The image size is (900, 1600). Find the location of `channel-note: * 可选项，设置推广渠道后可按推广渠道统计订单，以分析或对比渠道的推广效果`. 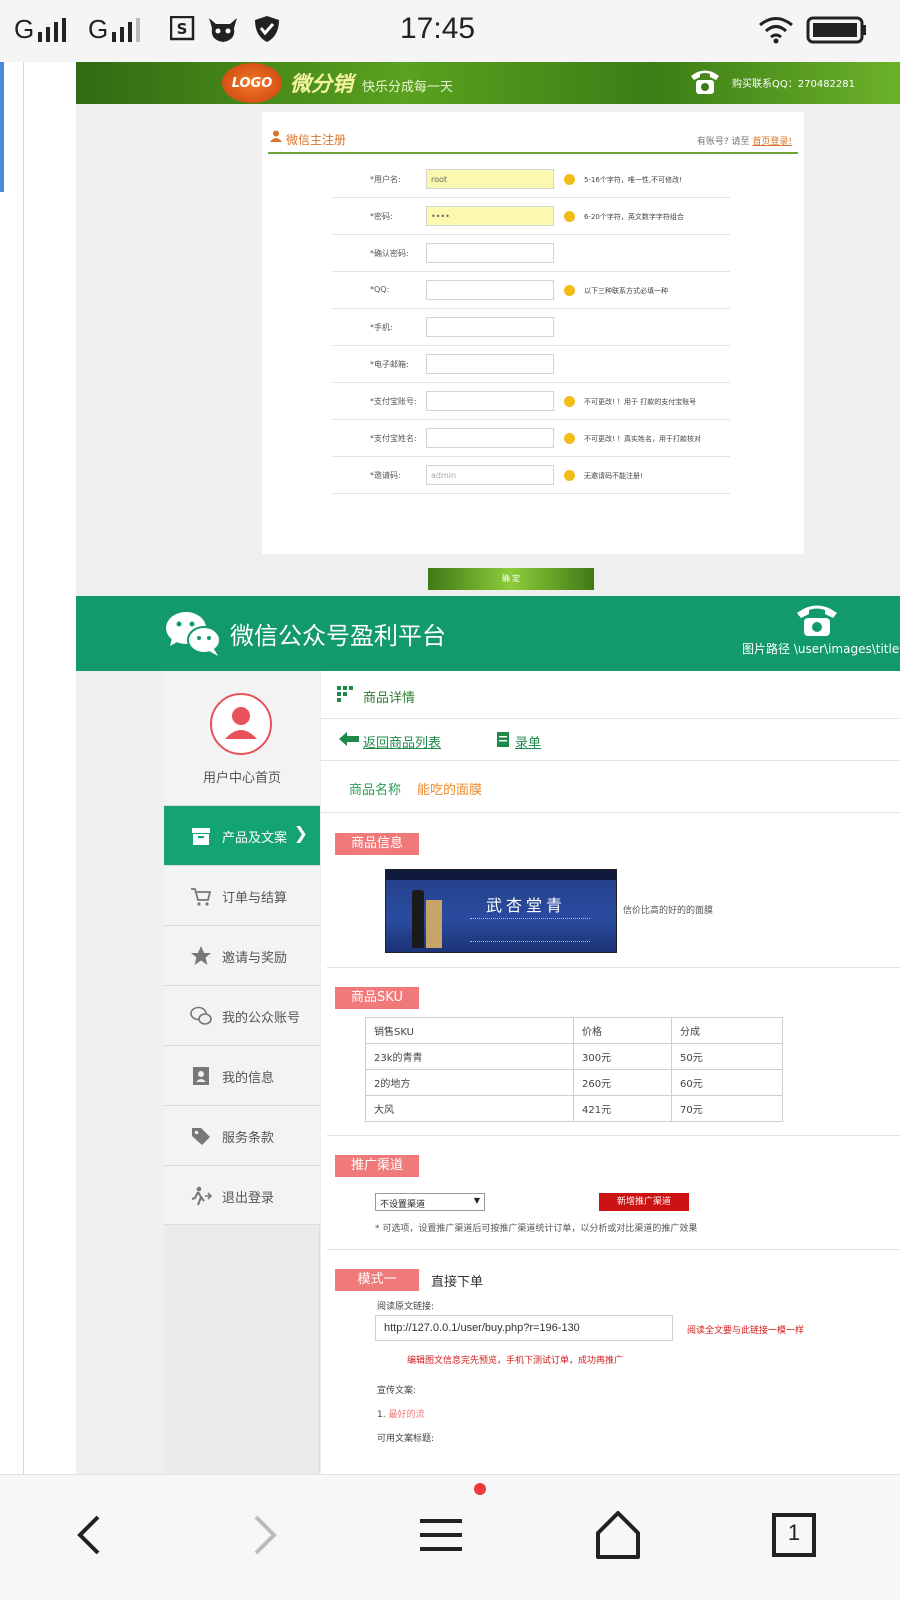

channel-note: * 可选项，设置推广渠道后可按推广渠道统计订单，以分析或对比渠道的推广效果 is located at coordinates (536, 1229).